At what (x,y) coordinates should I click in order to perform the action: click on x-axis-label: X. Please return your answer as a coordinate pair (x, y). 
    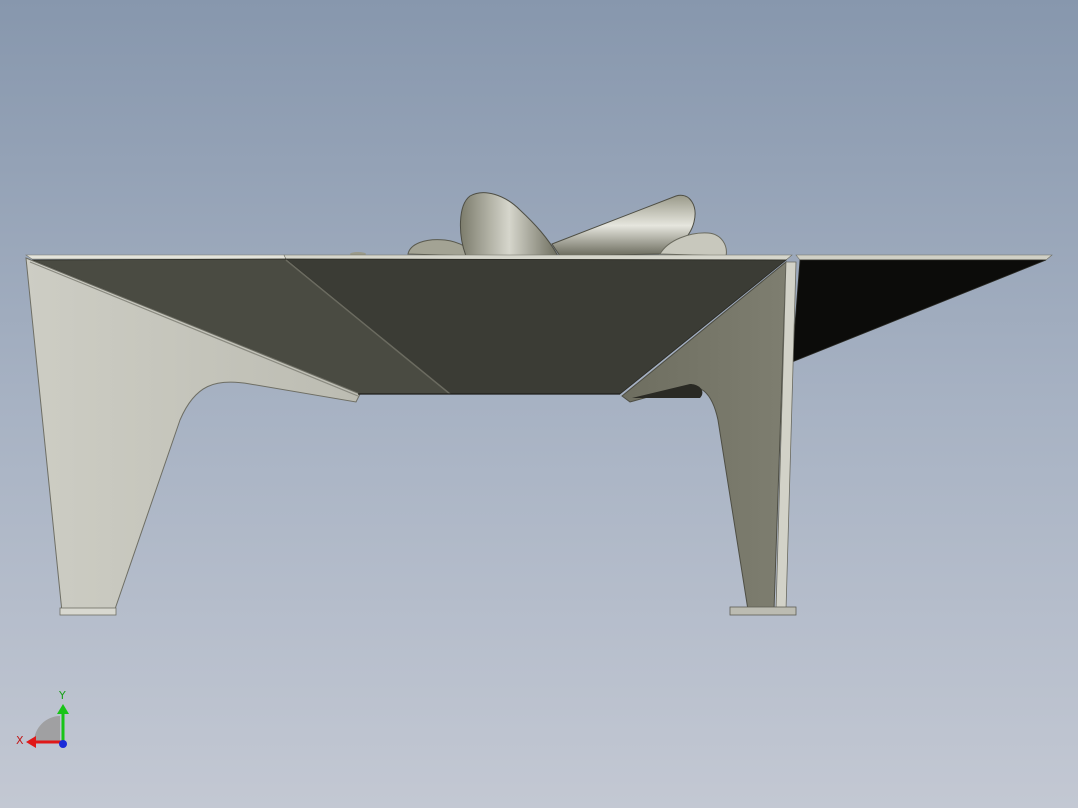
    Looking at the image, I should click on (20, 740).